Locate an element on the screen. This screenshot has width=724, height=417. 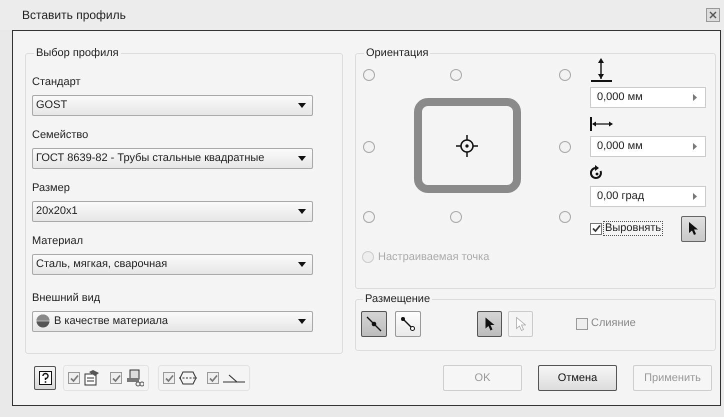
section-icon is located at coordinates (188, 378).